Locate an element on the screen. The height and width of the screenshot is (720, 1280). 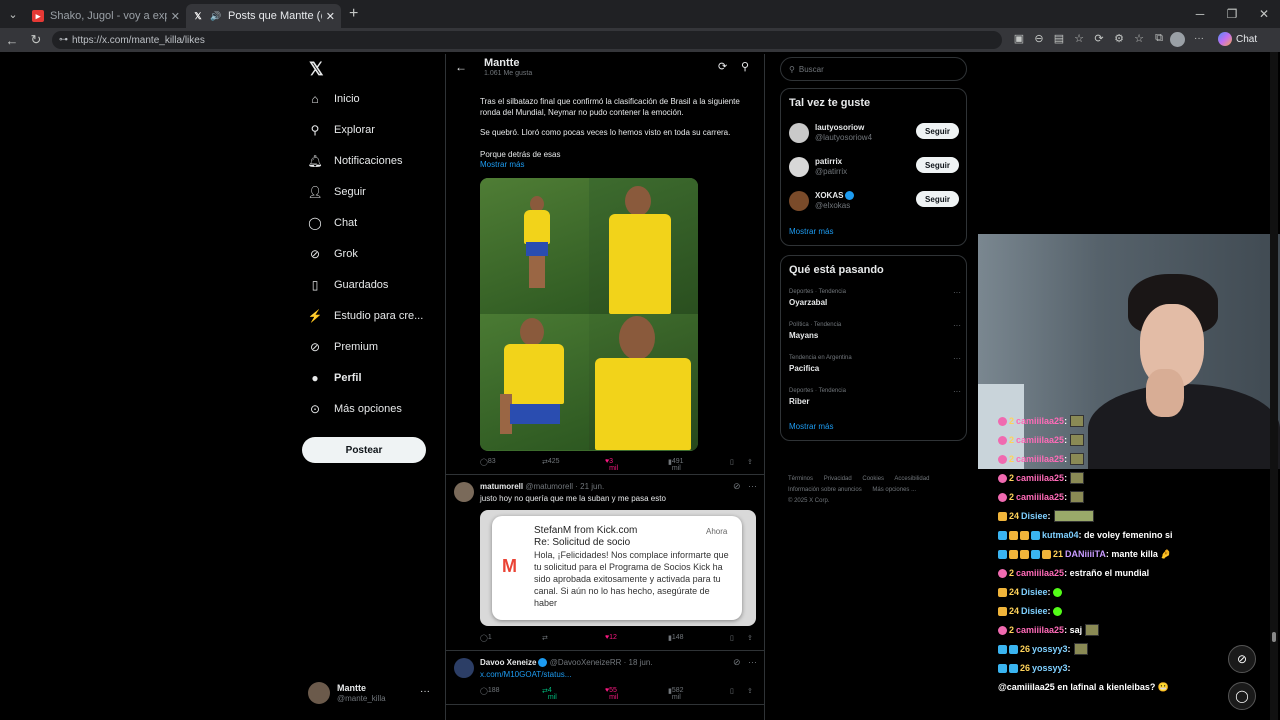
menu-dots-icon: ··· is located at coordinates (1199, 38).